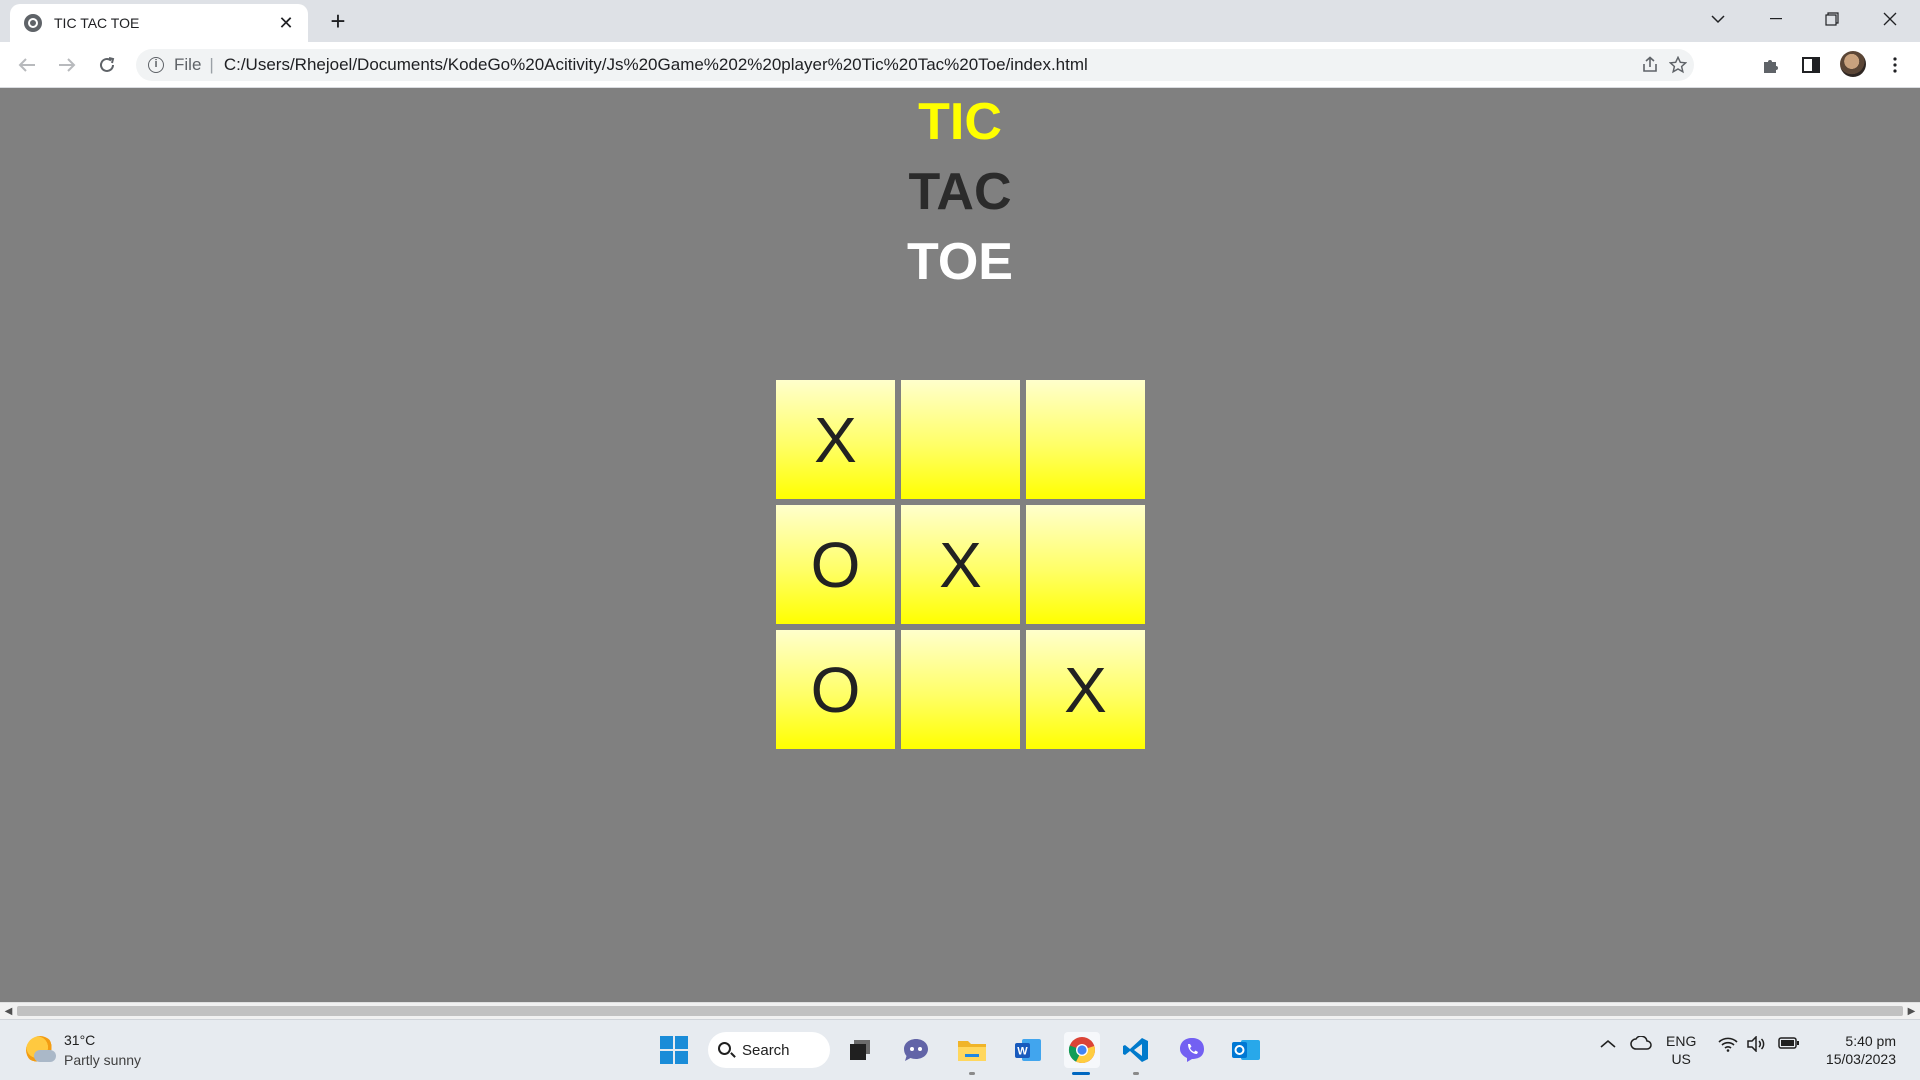 The width and height of the screenshot is (1920, 1080). Describe the element at coordinates (860, 1050) in the screenshot. I see `task-view-icon` at that location.